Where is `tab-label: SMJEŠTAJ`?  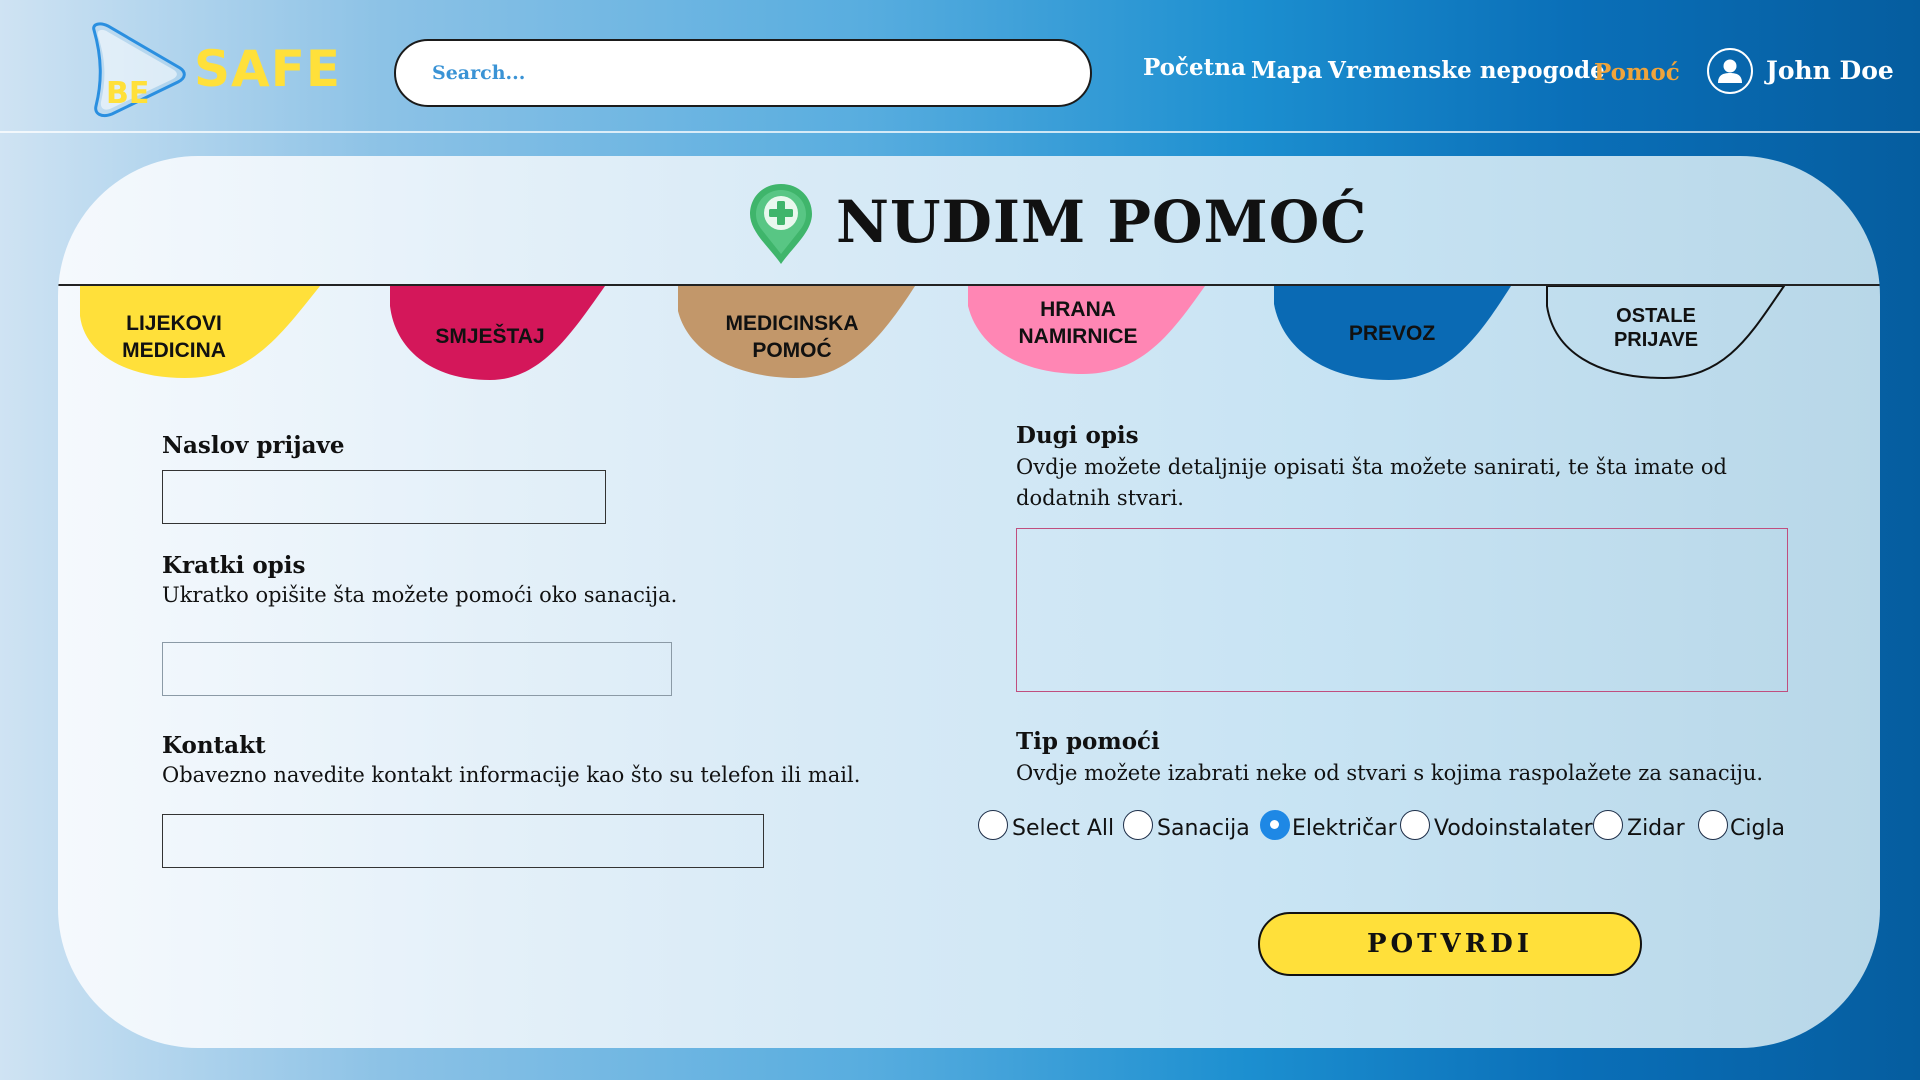 tab-label: SMJEŠTAJ is located at coordinates (490, 336).